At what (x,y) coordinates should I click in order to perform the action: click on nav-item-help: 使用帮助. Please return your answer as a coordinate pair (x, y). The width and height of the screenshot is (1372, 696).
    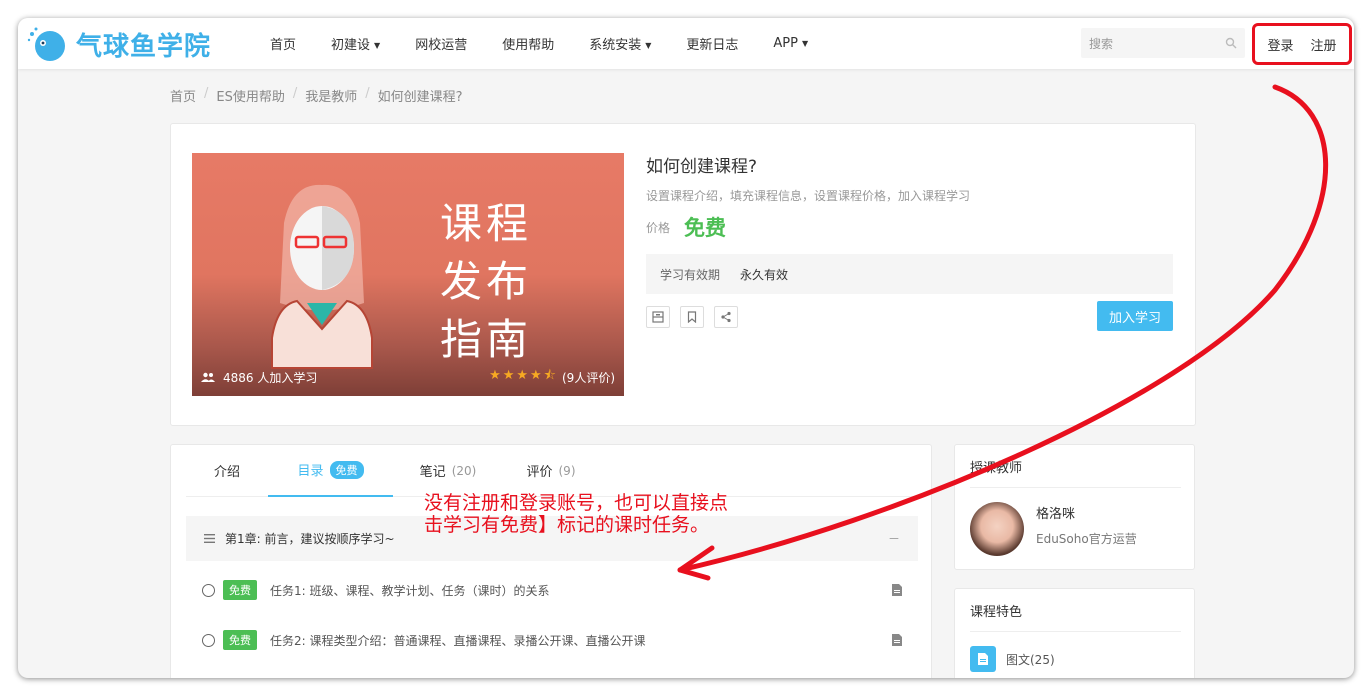
    Looking at the image, I should click on (528, 43).